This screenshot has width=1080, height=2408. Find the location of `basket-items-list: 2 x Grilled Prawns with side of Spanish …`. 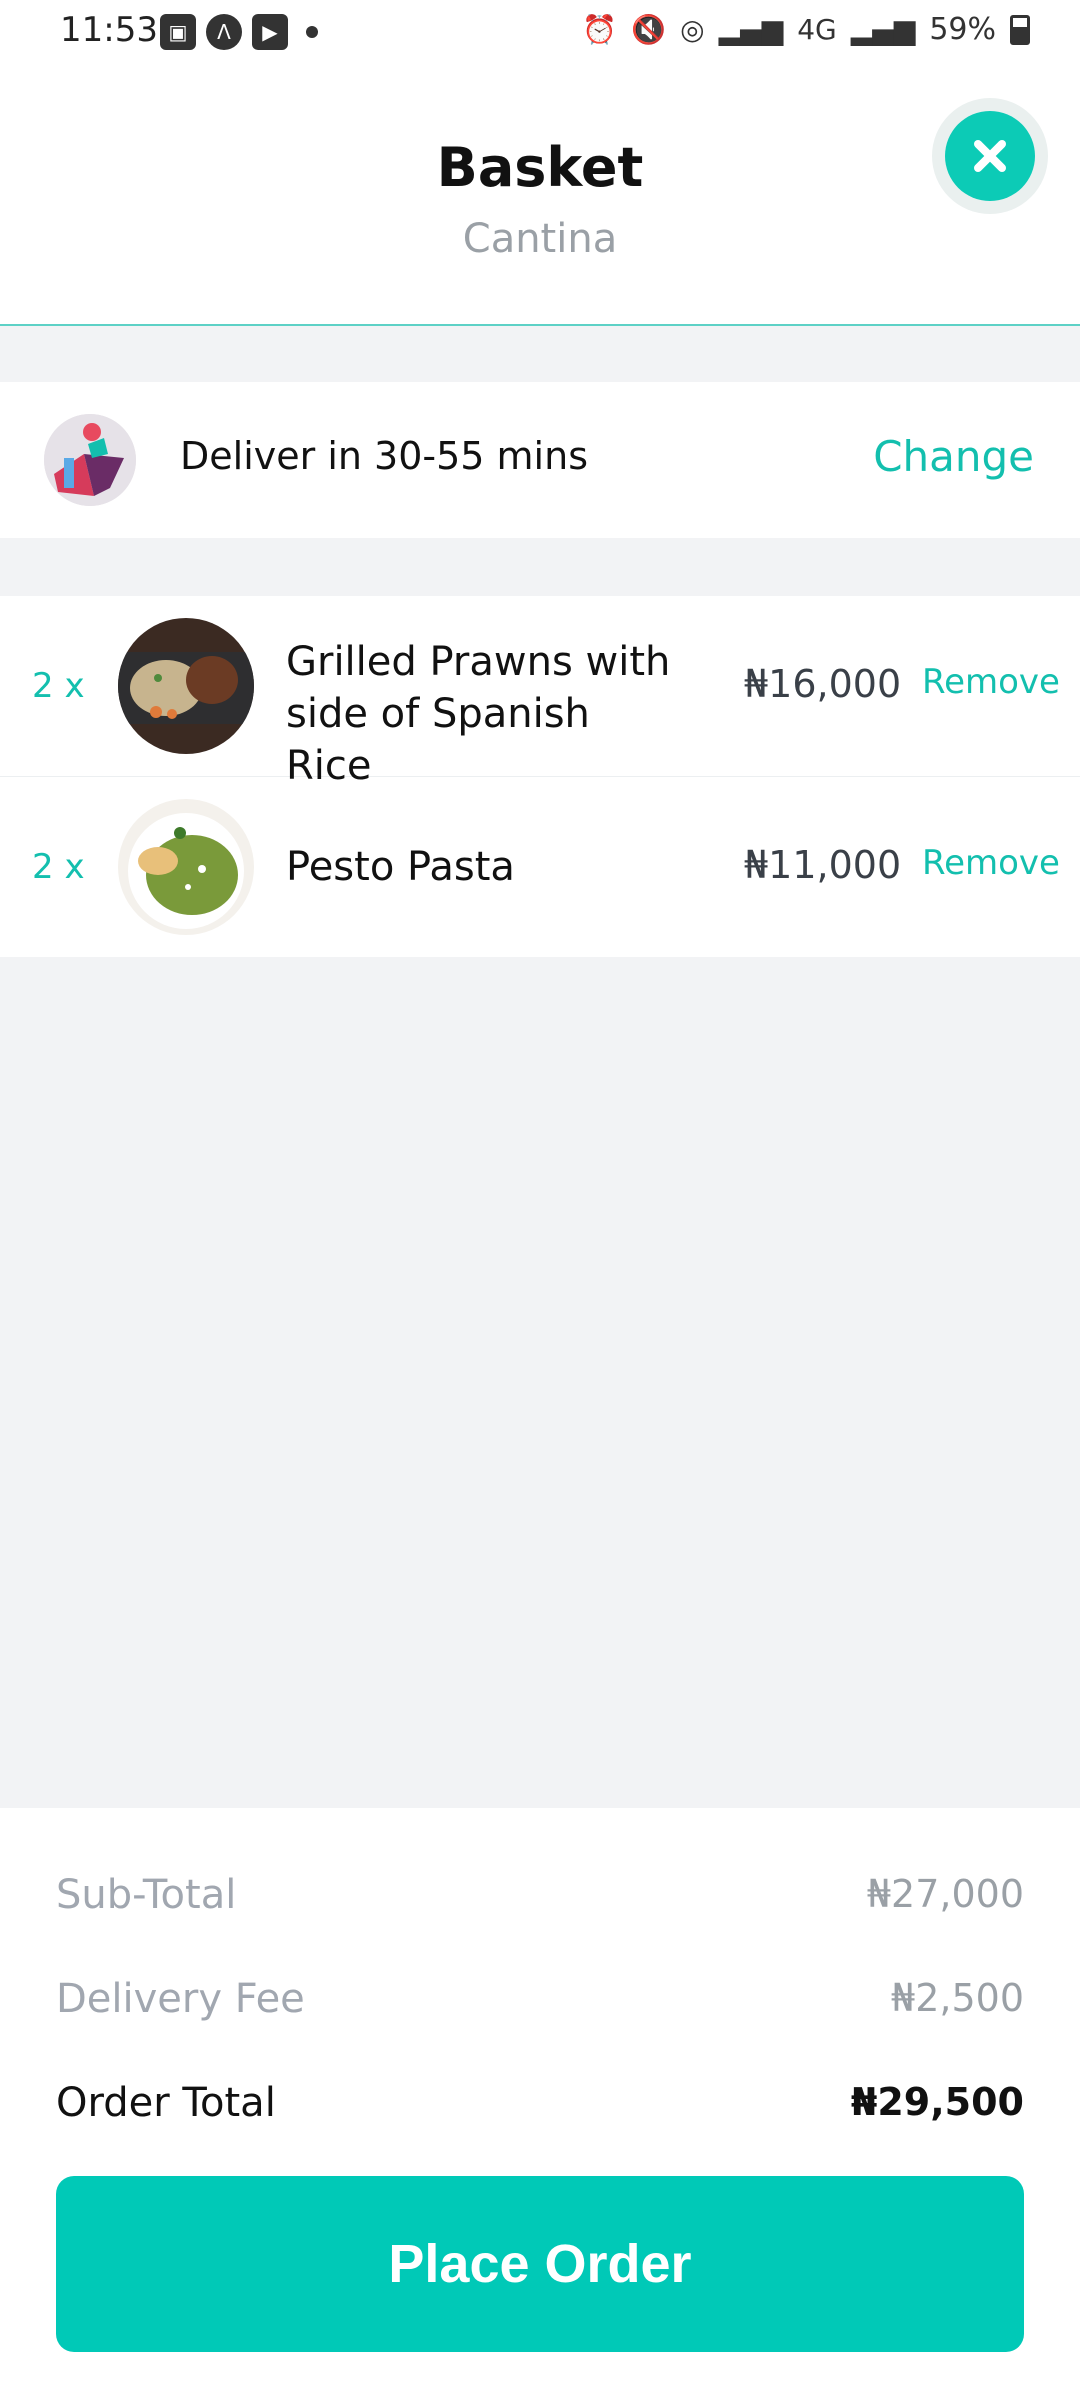

basket-items-list: 2 x Grilled Prawns with side of Spanish … is located at coordinates (540, 776).